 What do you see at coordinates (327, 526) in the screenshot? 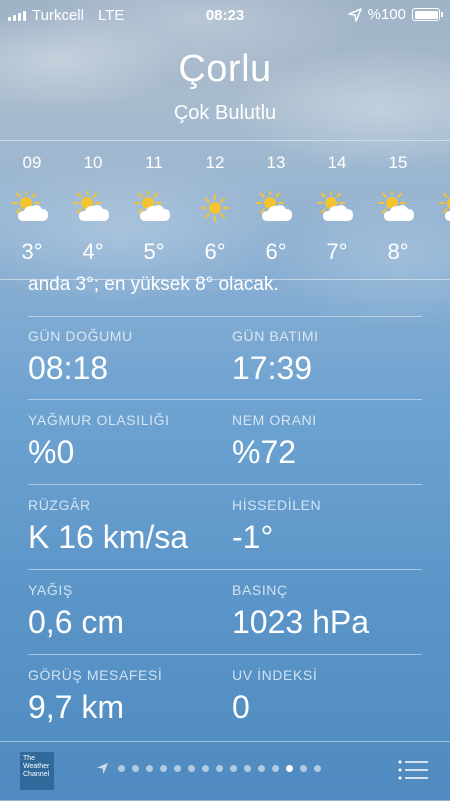
I see `detail-item: HİSSEDİLEN -1°` at bounding box center [327, 526].